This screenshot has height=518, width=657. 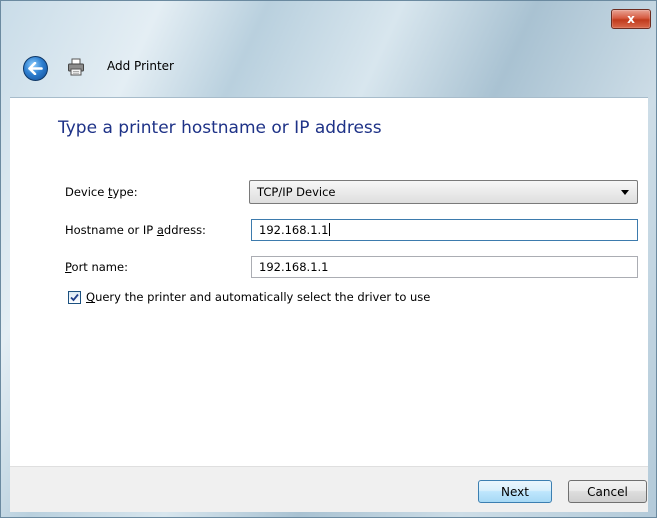 What do you see at coordinates (444, 230) in the screenshot?
I see `hostname-input: 192.168.1.1` at bounding box center [444, 230].